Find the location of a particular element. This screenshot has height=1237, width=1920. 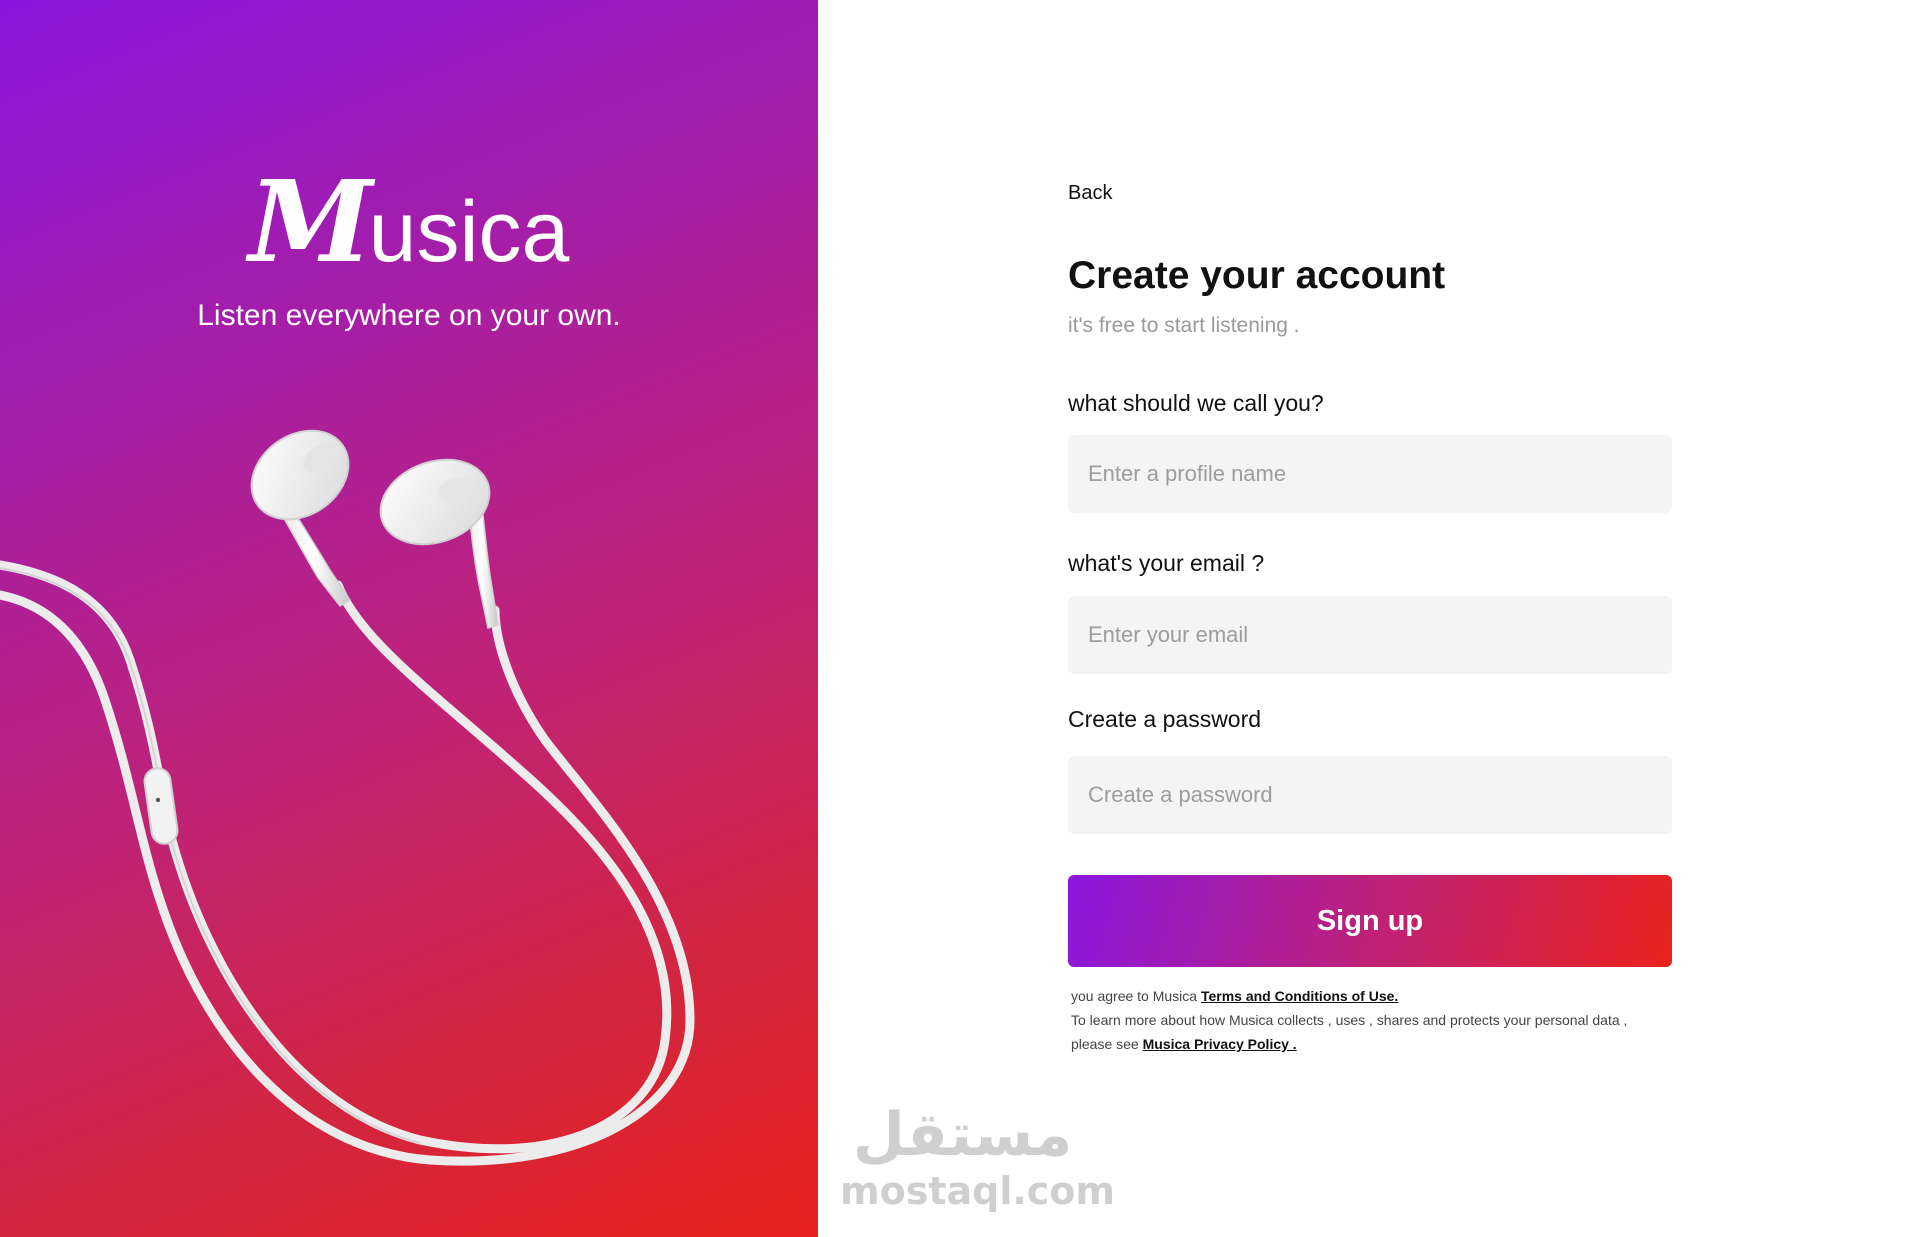

watermark-url: mostaql.com is located at coordinates (978, 1191).